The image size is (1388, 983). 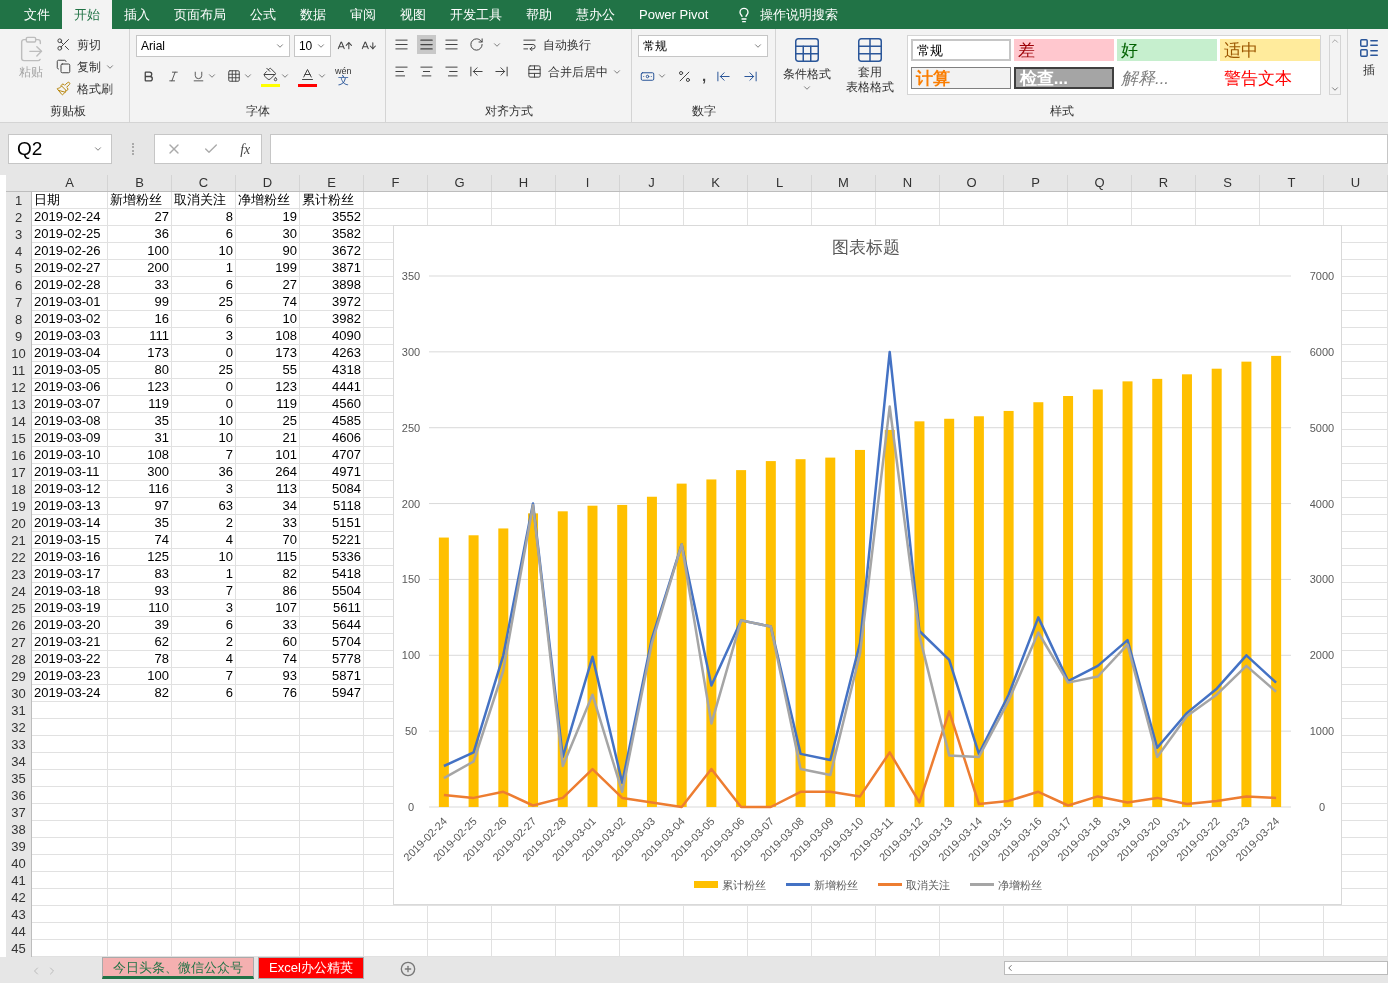 I want to click on row-header: 38, so click(x=19, y=829).